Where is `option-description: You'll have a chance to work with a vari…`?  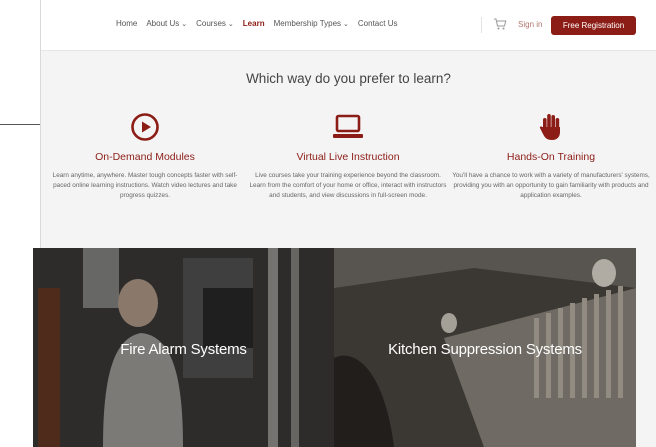 option-description: You'll have a chance to work with a vari… is located at coordinates (551, 185).